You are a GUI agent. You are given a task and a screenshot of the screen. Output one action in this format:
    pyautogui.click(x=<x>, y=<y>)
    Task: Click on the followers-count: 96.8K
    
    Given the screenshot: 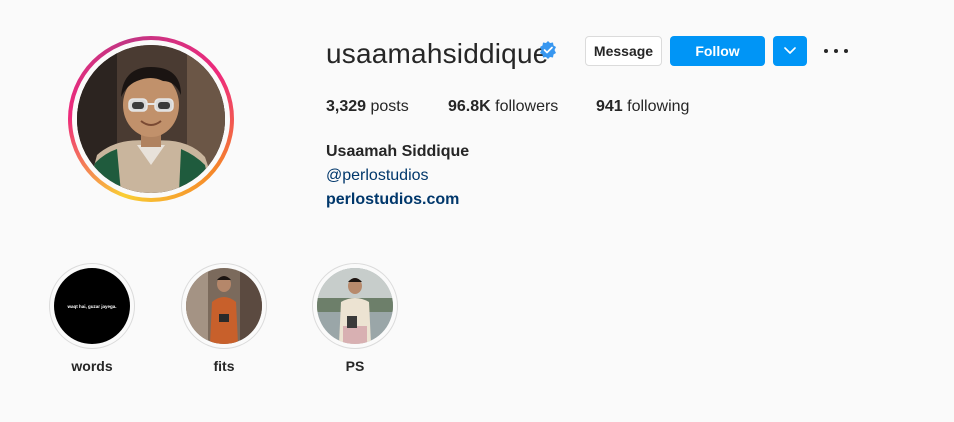 What is the action you would take?
    pyautogui.click(x=469, y=106)
    